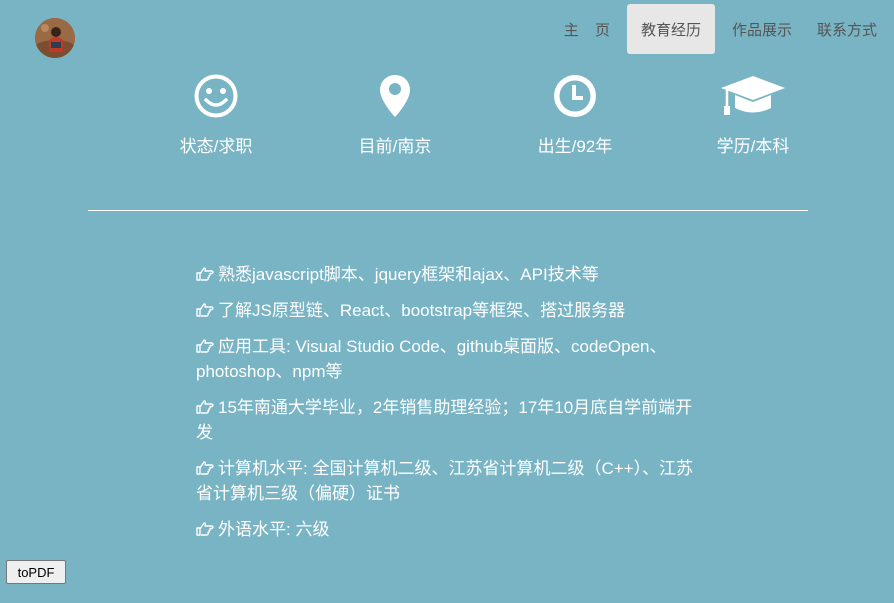  What do you see at coordinates (575, 146) in the screenshot?
I see `info-birth-label: 出生/92年` at bounding box center [575, 146].